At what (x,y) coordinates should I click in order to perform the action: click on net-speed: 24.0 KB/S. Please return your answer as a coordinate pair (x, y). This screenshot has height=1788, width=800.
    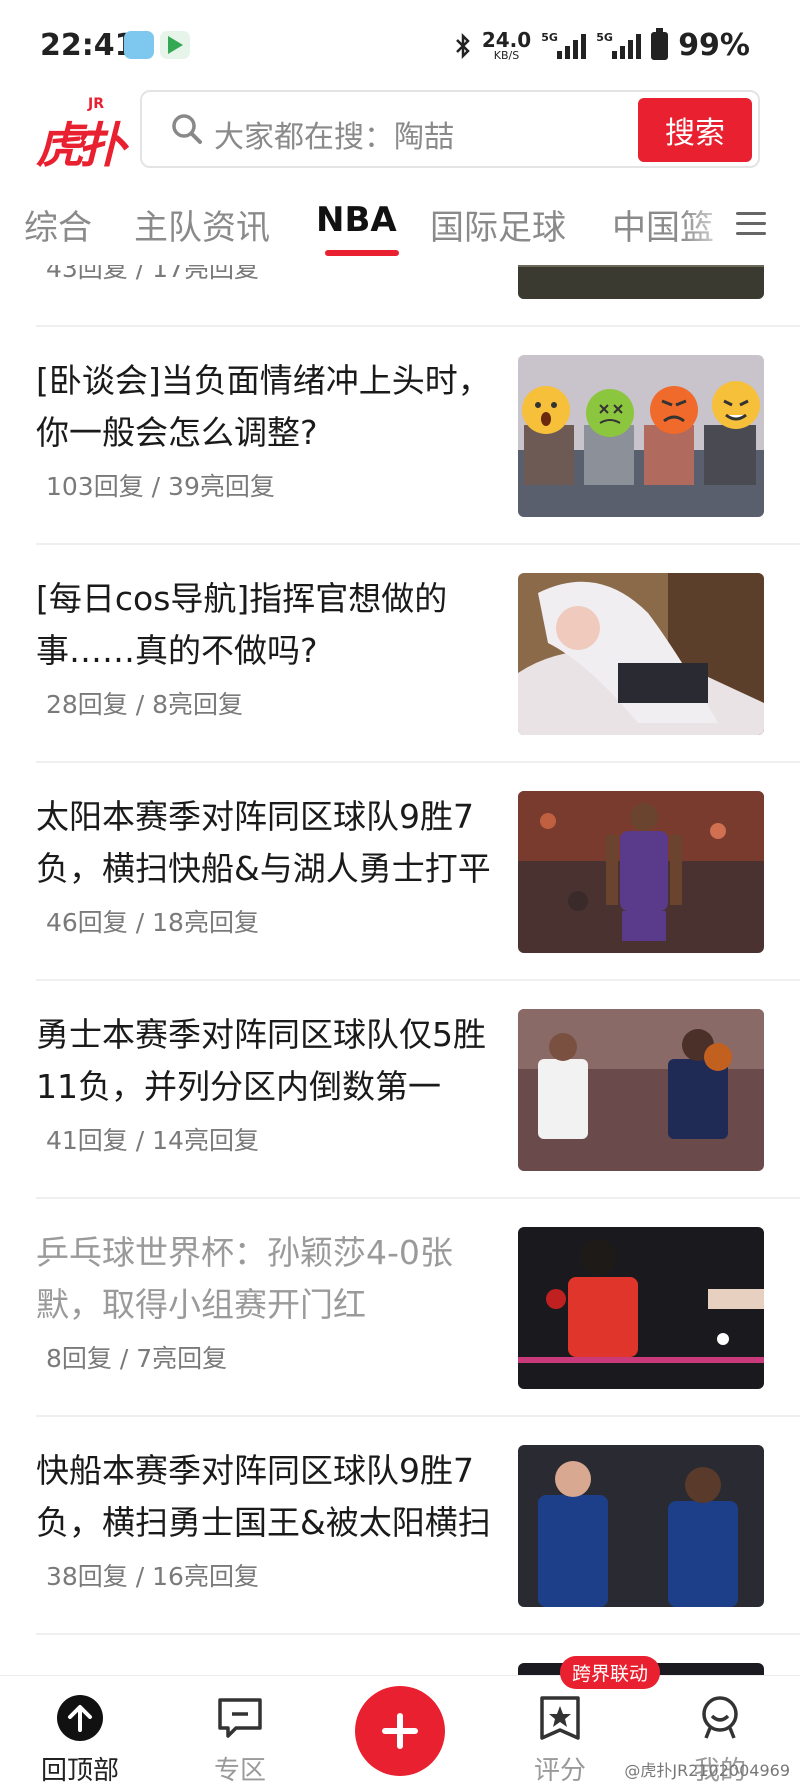
    Looking at the image, I should click on (506, 45).